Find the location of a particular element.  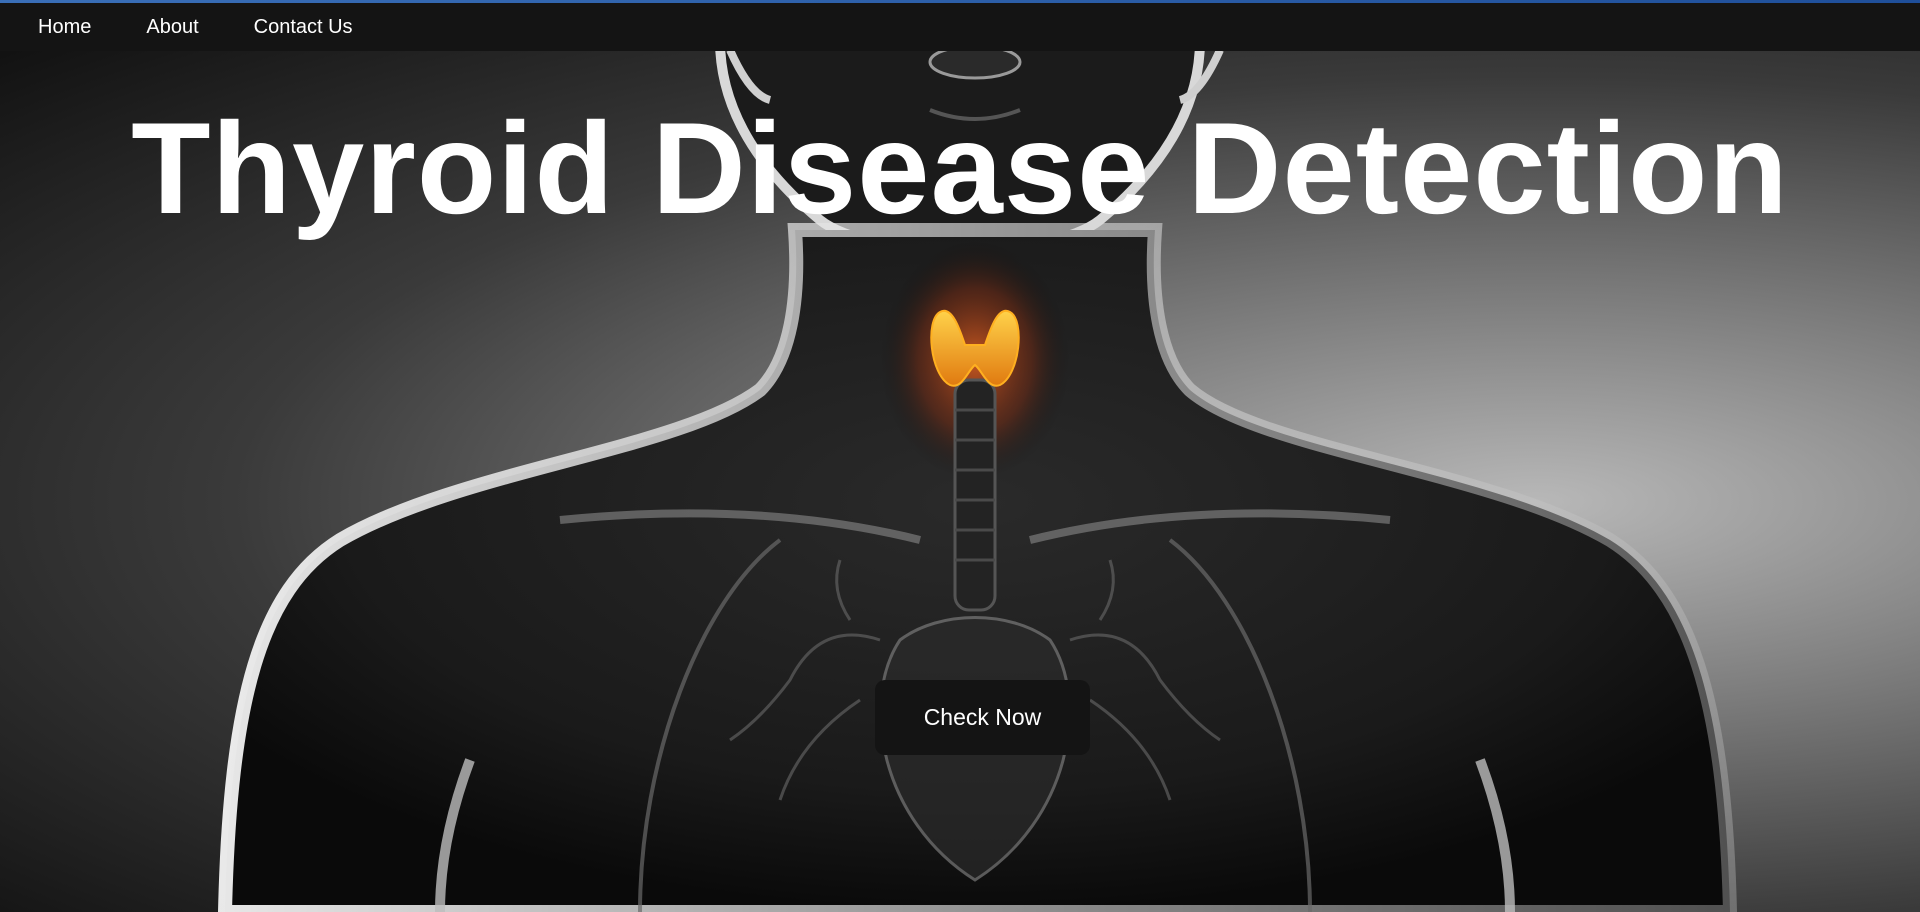

navbar: Home About Contact Us is located at coordinates (960, 27).